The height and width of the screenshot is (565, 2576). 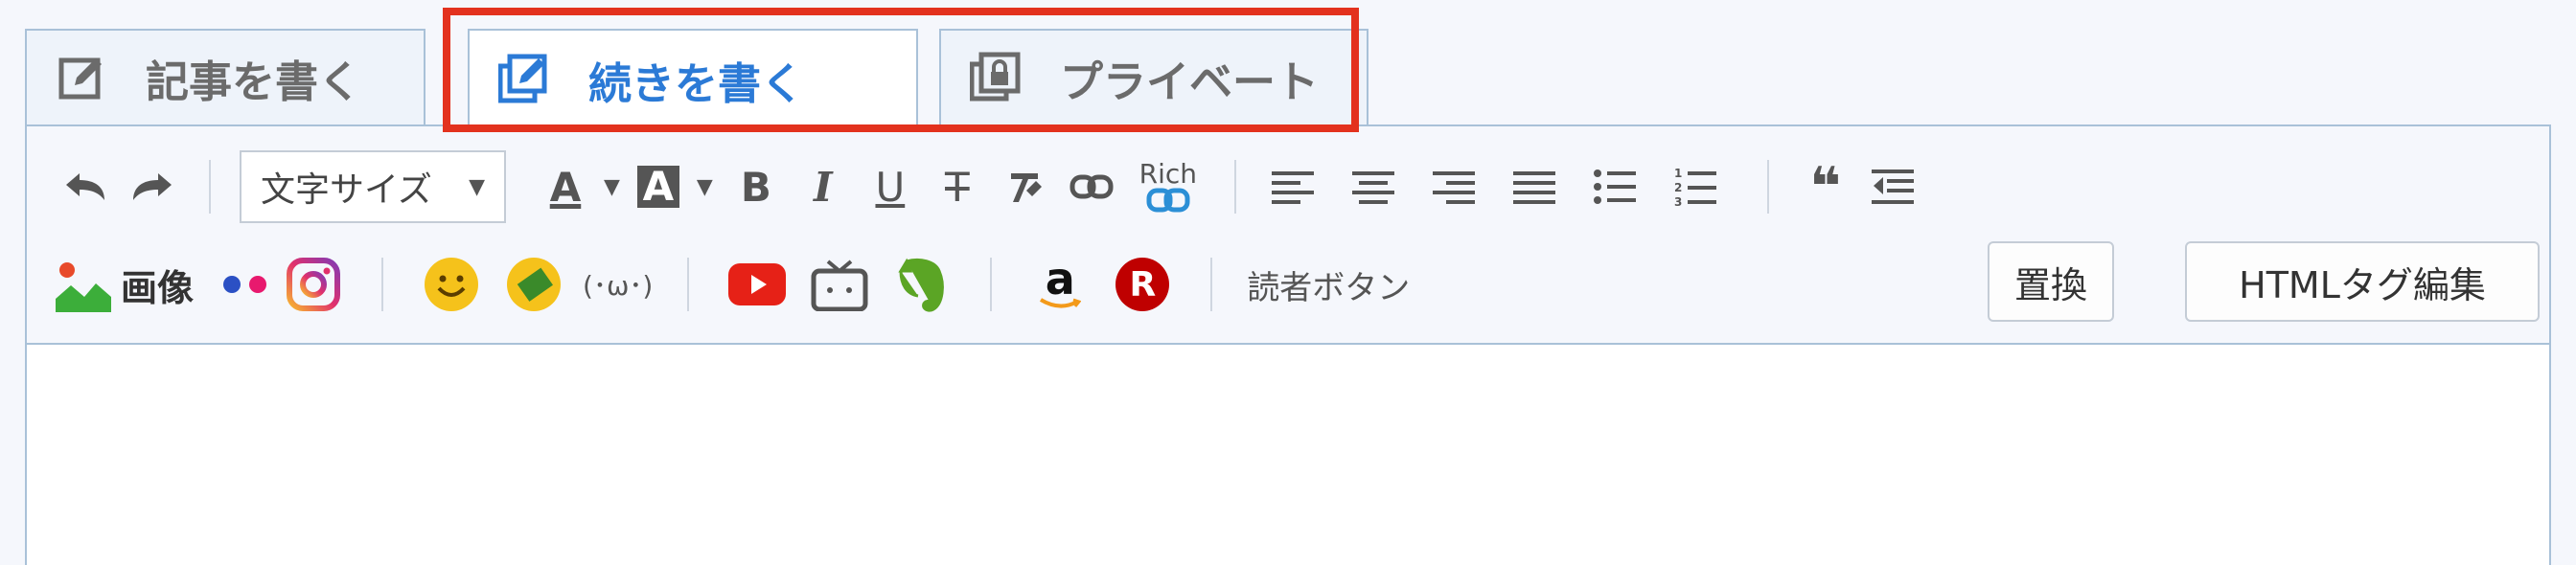 I want to click on bullet-list-icon, so click(x=1614, y=186).